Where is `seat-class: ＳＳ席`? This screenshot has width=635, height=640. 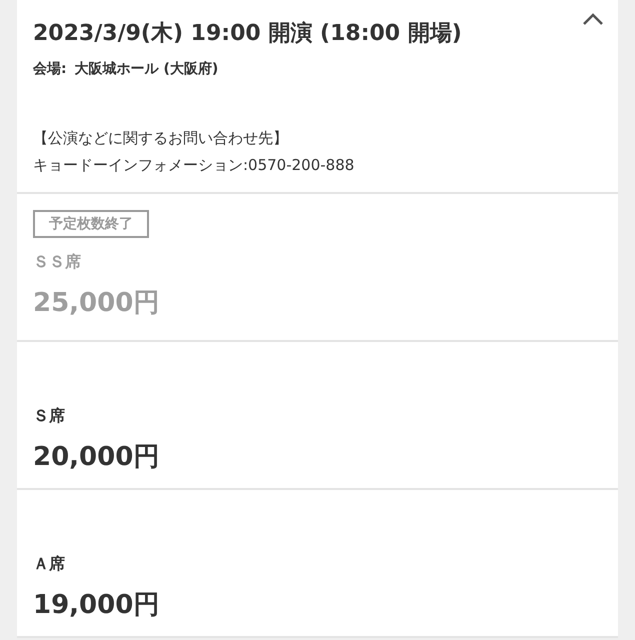
seat-class: ＳＳ席 is located at coordinates (57, 262).